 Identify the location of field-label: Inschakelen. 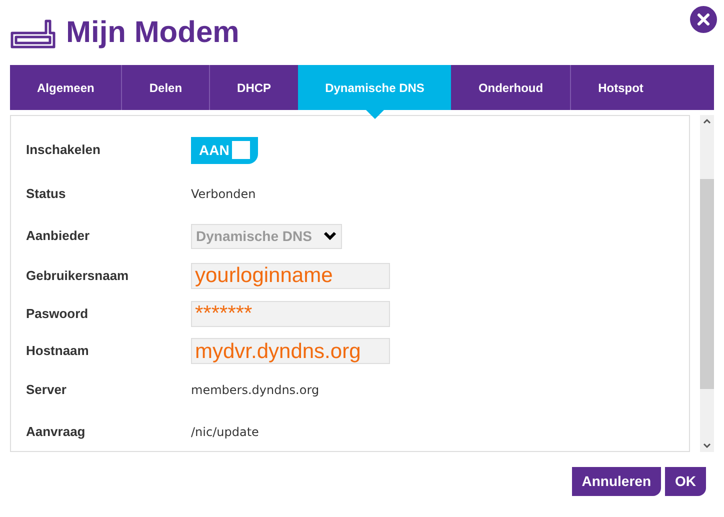
(64, 150).